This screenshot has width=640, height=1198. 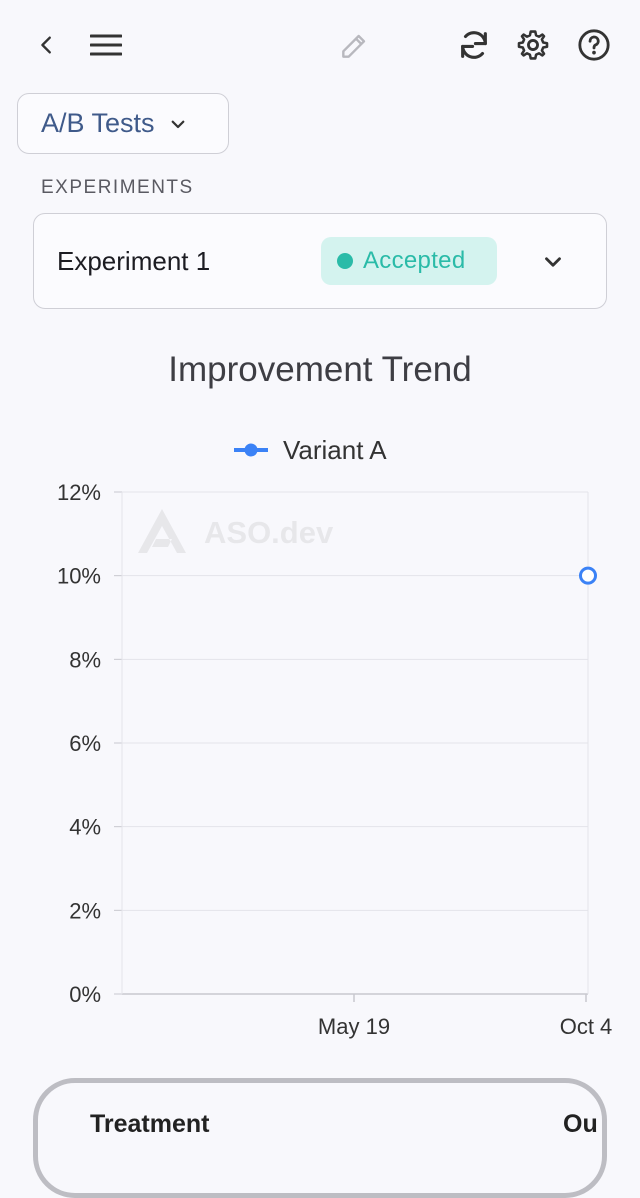 I want to click on y-tick-label: 12%, so click(x=79, y=492).